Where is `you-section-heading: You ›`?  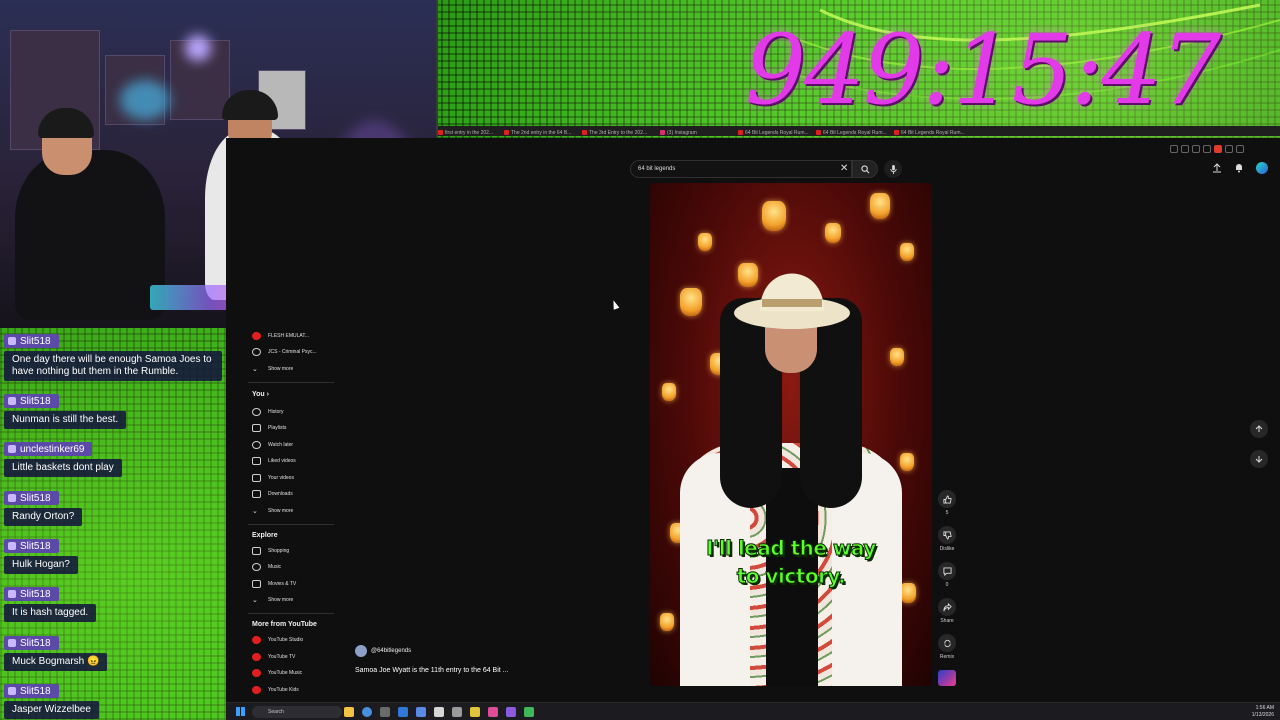
you-section-heading: You › is located at coordinates (260, 394).